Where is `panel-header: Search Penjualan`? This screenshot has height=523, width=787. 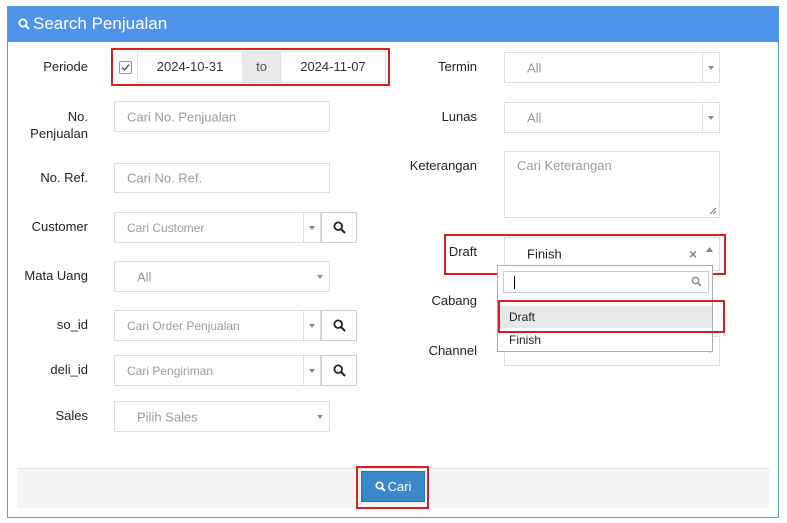
panel-header: Search Penjualan is located at coordinates (393, 24).